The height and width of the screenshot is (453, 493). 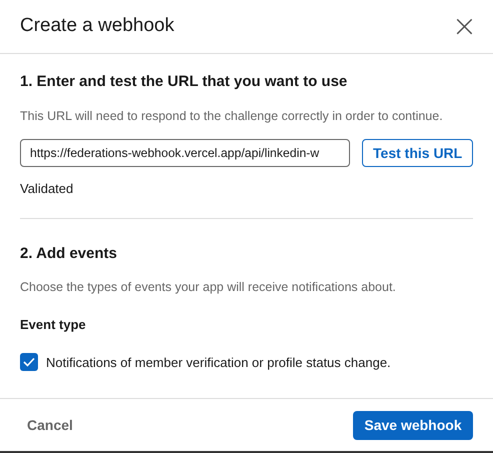 I want to click on close-button: ×, so click(x=464, y=27).